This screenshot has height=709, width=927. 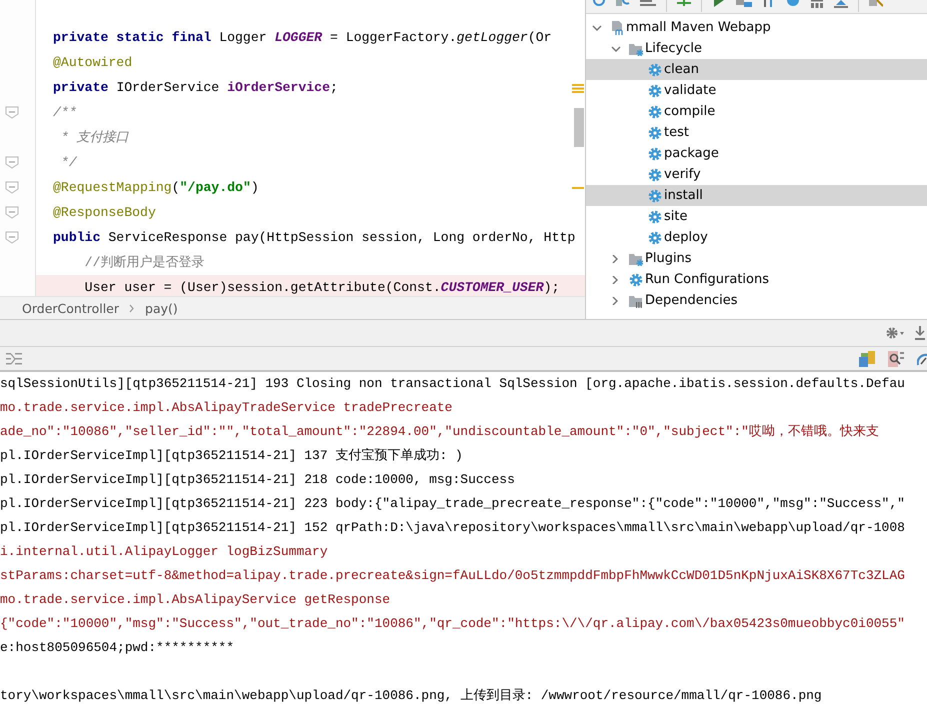 I want to click on play-icon, so click(x=719, y=4).